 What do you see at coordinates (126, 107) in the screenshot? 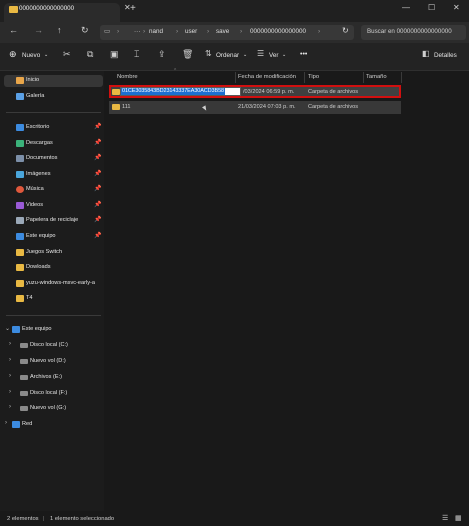
I see `file-name: 111` at bounding box center [126, 107].